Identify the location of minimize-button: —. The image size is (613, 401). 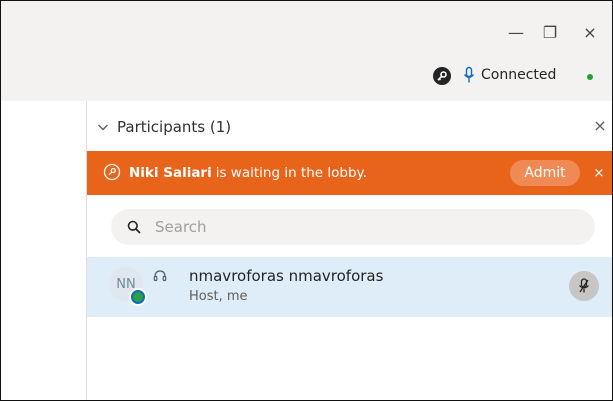
(516, 32).